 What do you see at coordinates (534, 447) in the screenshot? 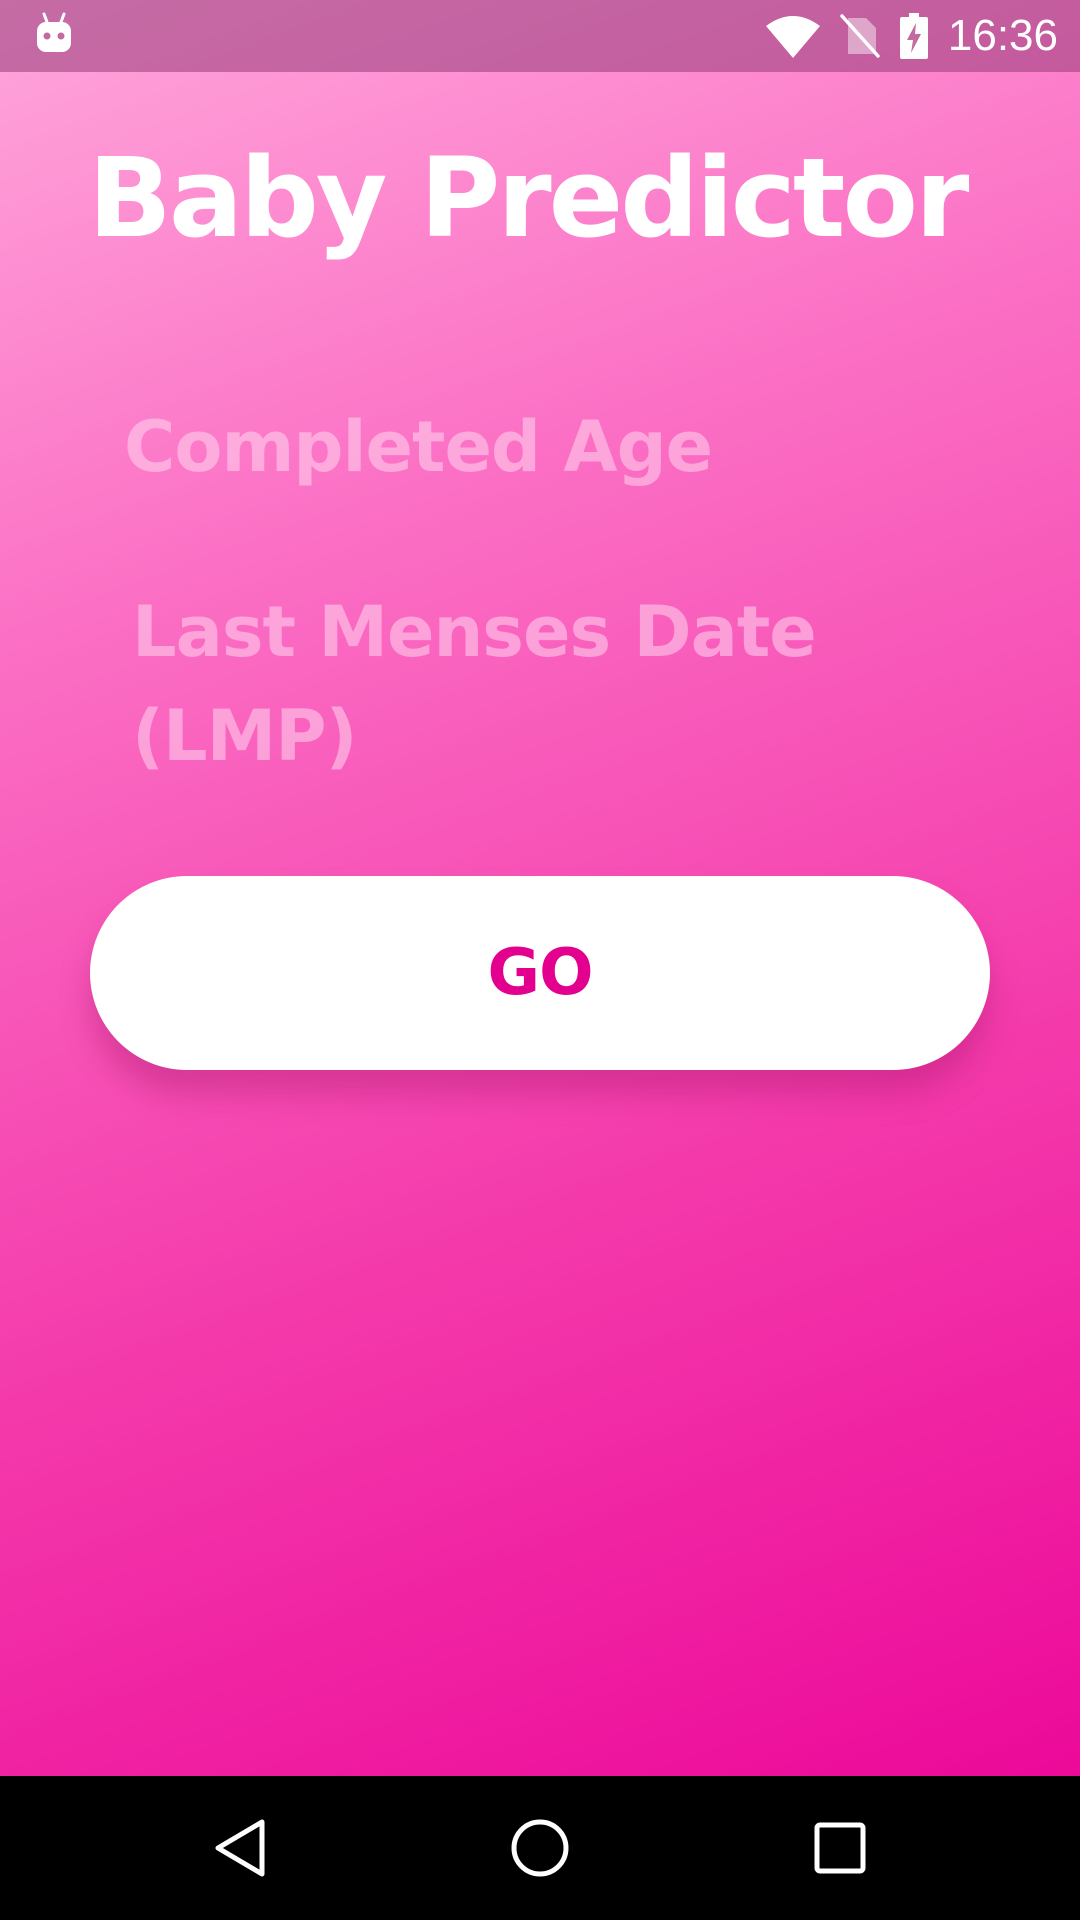
I see `completed-age-field: Completed Age` at bounding box center [534, 447].